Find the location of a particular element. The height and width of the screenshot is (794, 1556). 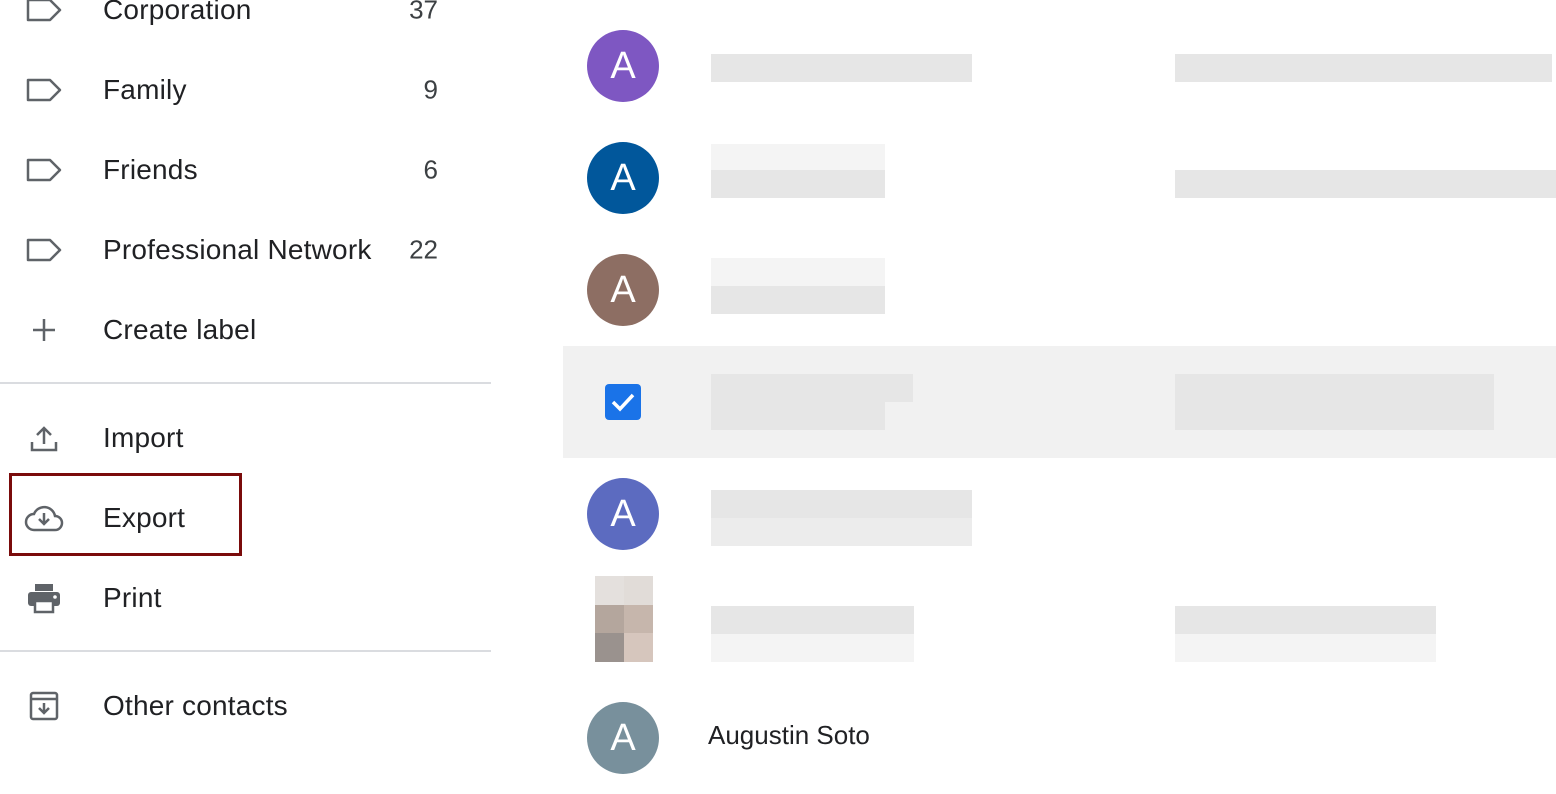

contact-row is located at coordinates (1059, 626).